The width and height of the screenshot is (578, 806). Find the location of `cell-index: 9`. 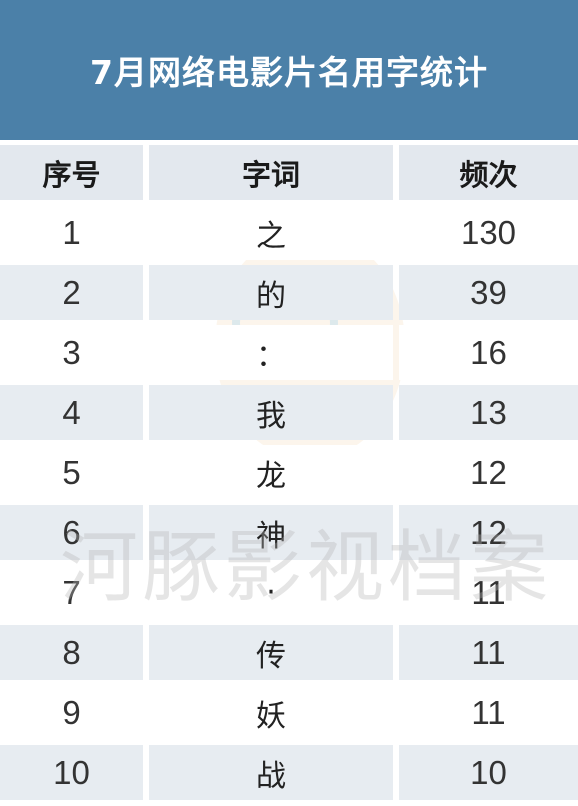

cell-index: 9 is located at coordinates (71, 712).